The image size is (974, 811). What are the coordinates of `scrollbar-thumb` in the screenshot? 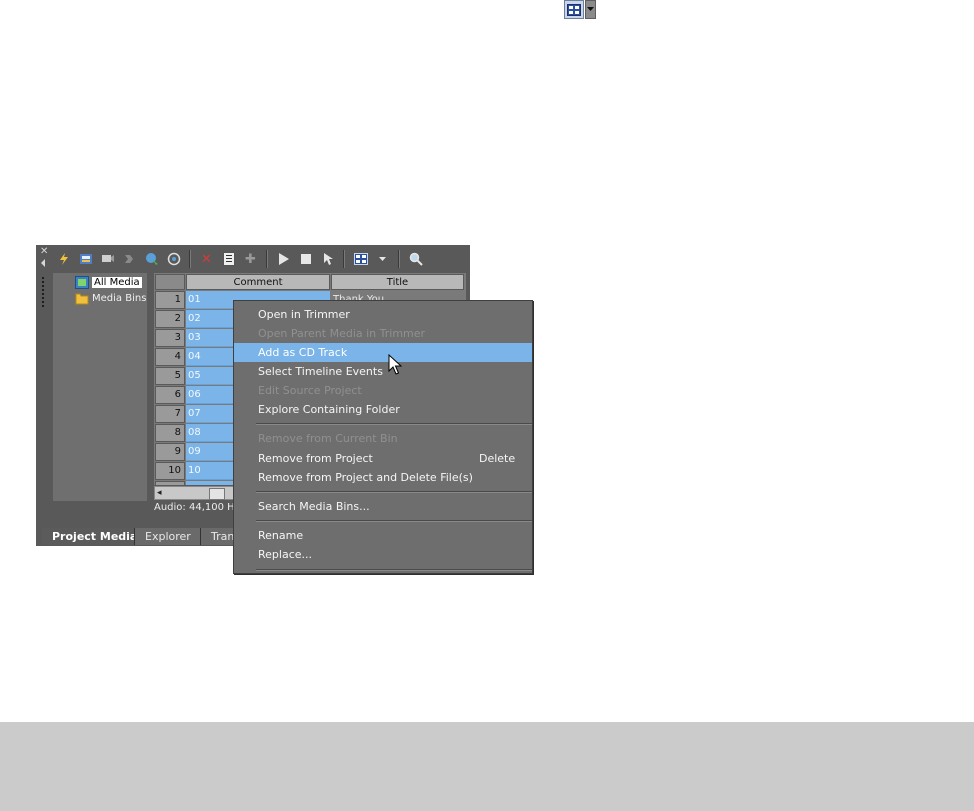 It's located at (217, 494).